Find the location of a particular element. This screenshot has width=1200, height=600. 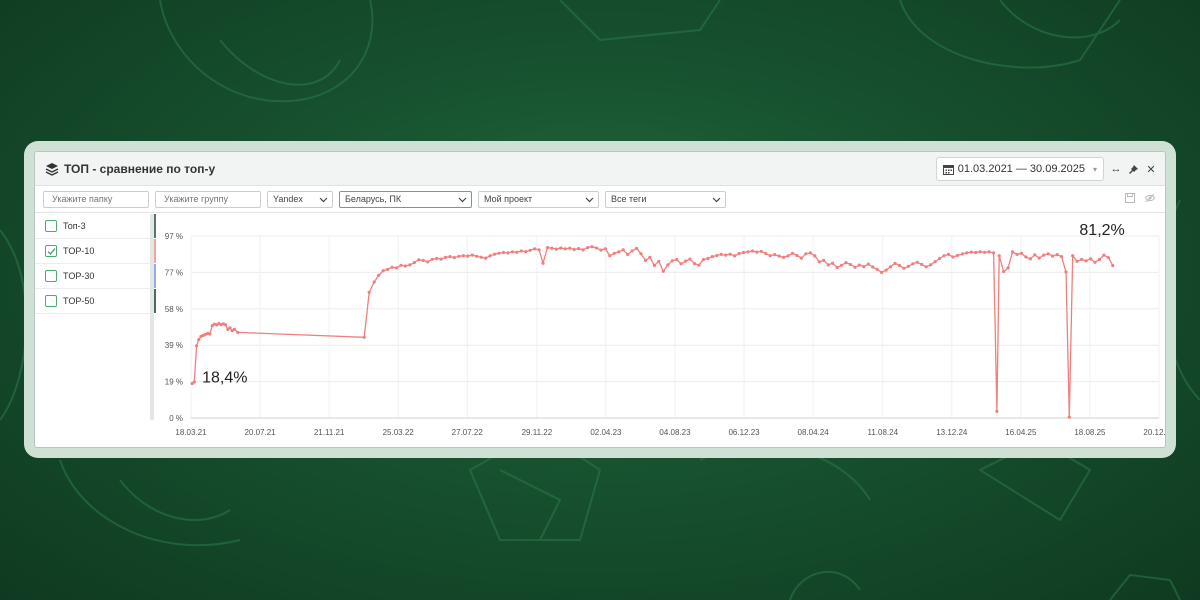

legend-item: TOP-50 is located at coordinates (95, 301).